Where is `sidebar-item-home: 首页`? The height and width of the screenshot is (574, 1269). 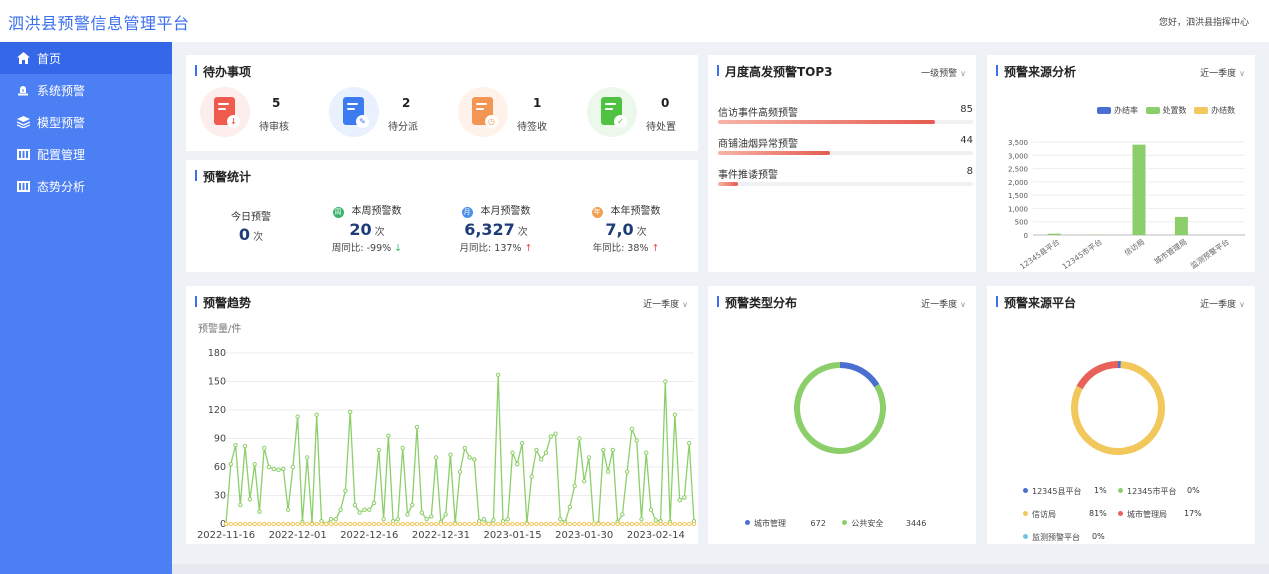 sidebar-item-home: 首页 is located at coordinates (86, 58).